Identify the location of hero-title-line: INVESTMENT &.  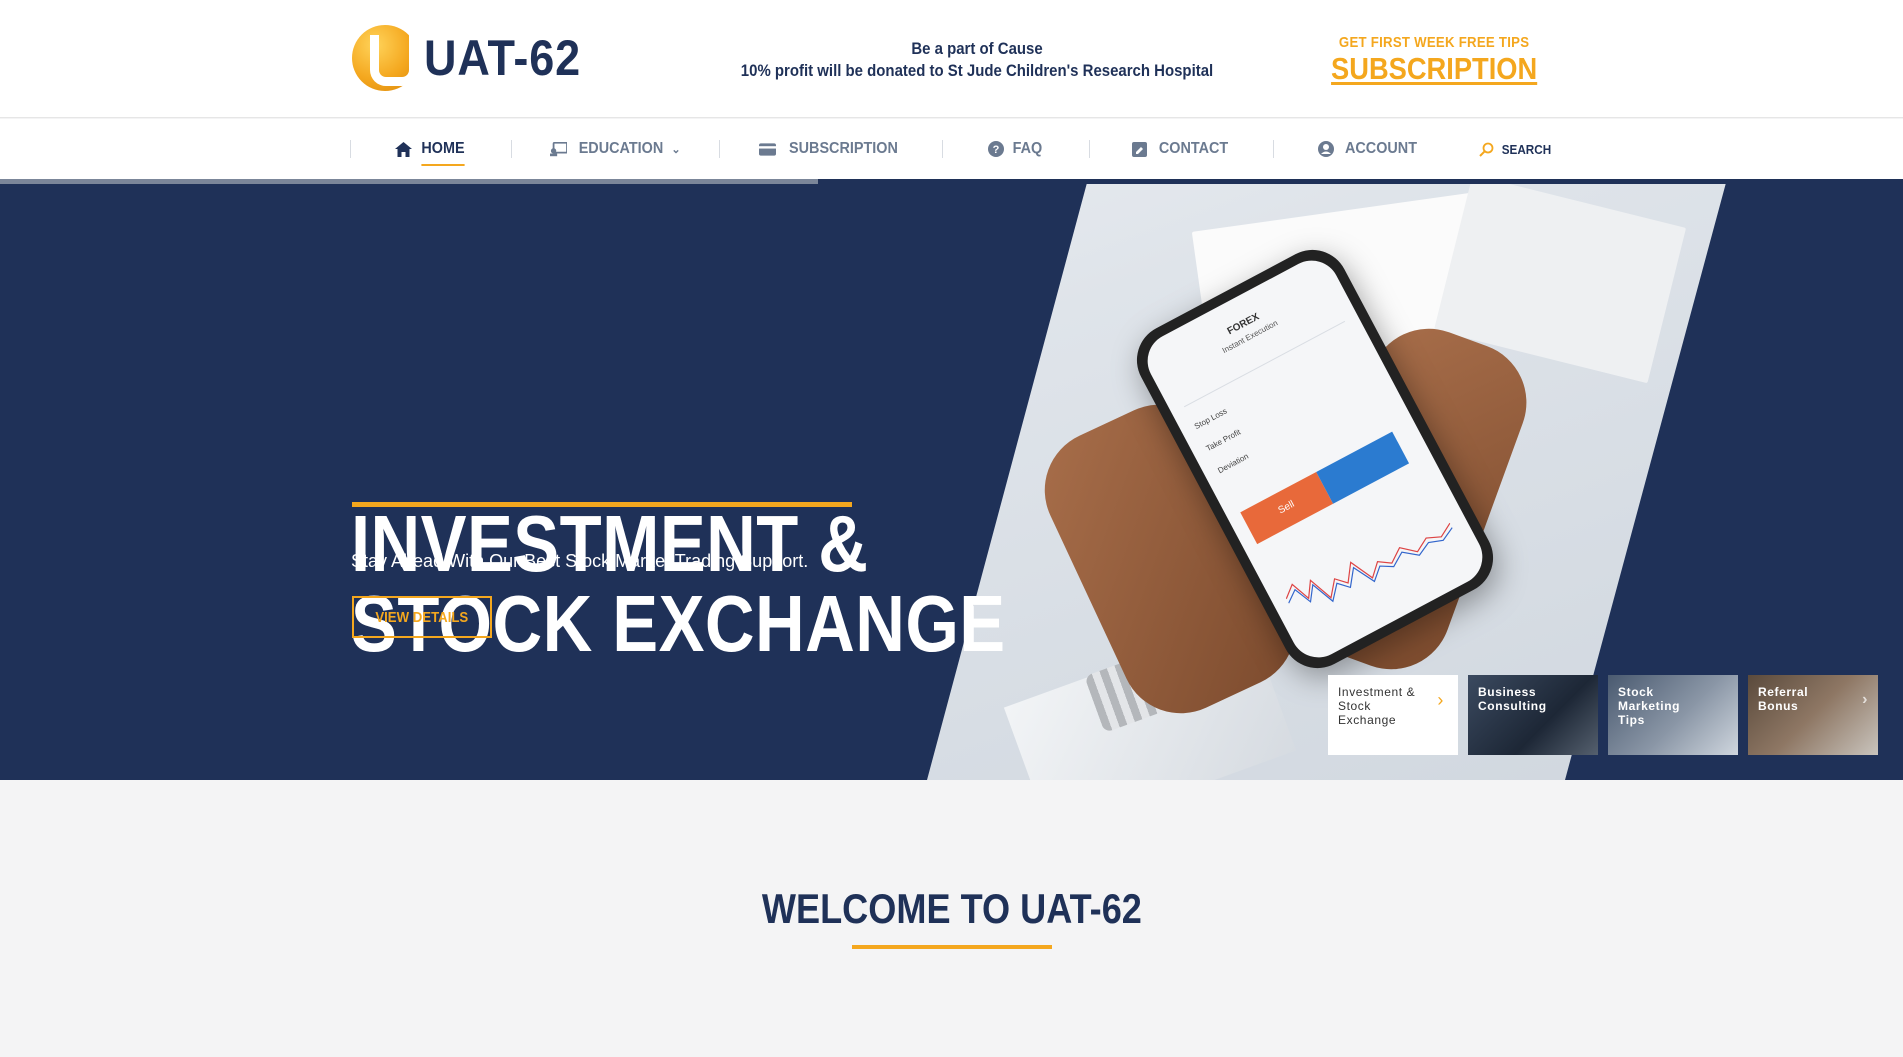
(610, 543).